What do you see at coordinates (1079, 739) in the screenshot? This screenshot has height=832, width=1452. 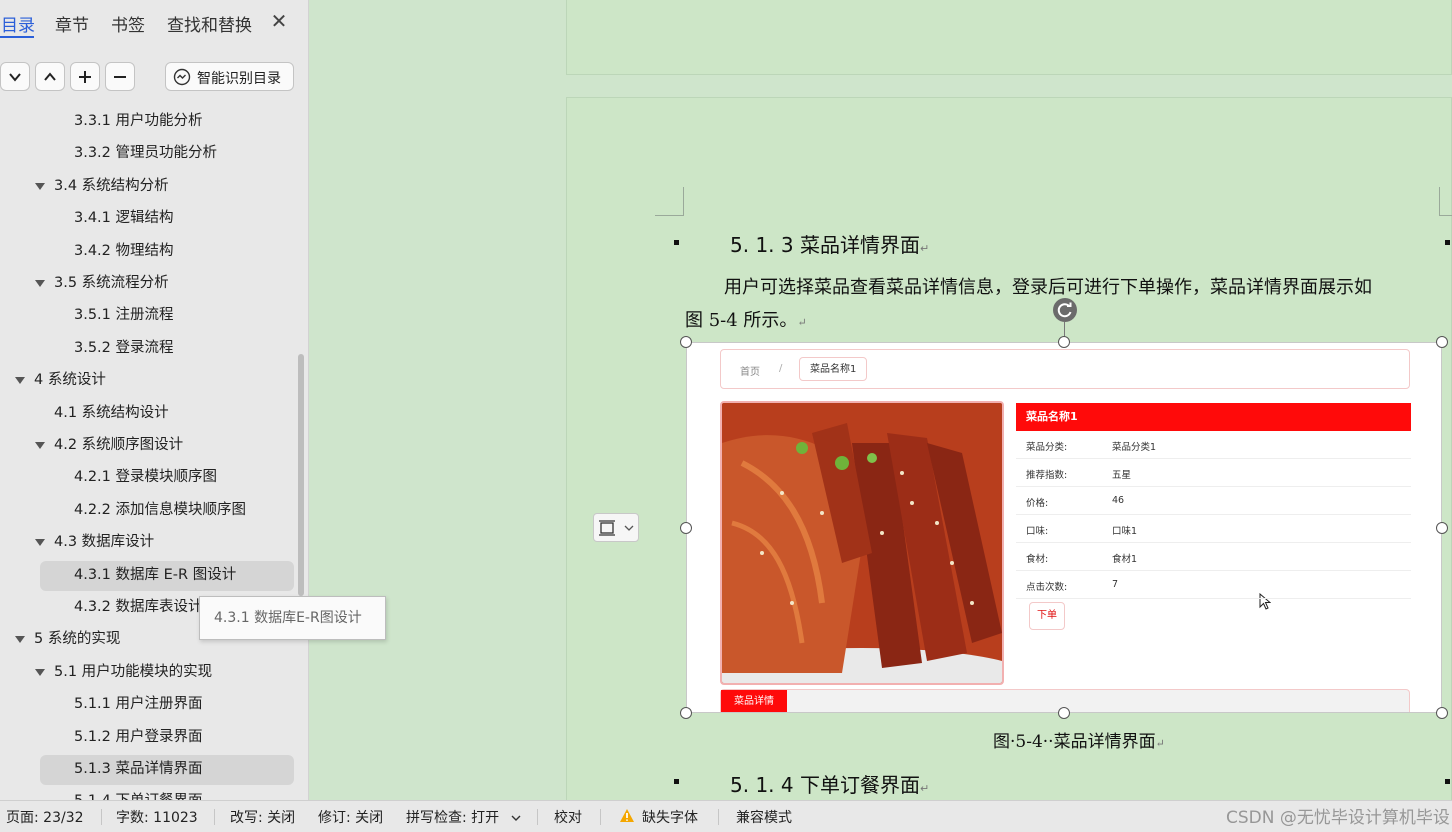 I see `figure-caption: 图·5-4··菜品详情界面↵` at bounding box center [1079, 739].